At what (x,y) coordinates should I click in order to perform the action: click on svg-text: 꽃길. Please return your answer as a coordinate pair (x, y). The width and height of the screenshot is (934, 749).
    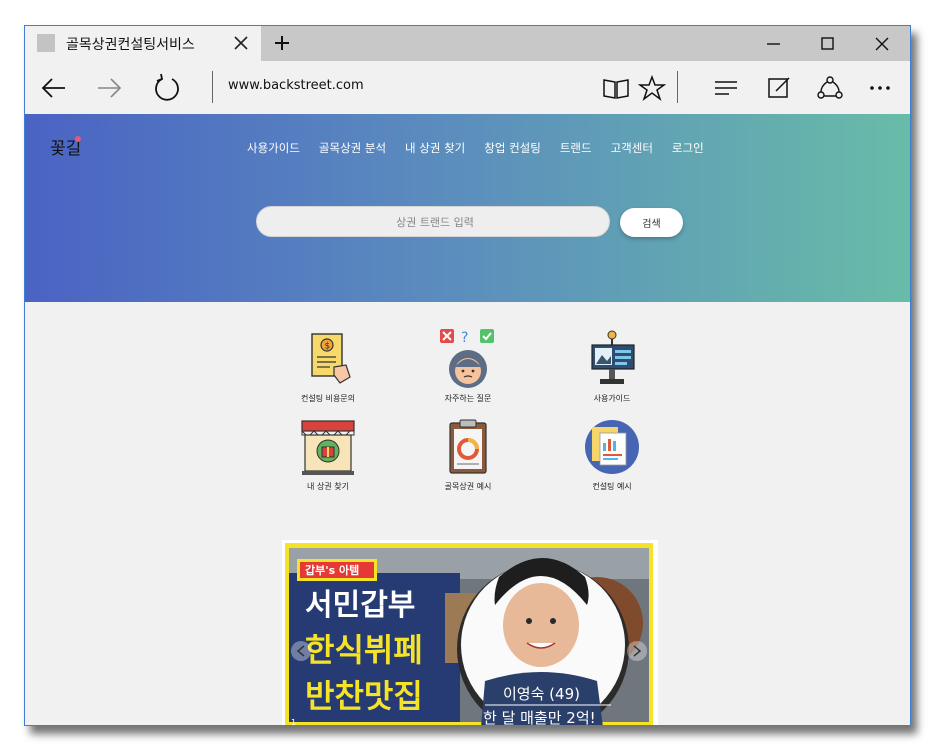
    Looking at the image, I should click on (65, 149).